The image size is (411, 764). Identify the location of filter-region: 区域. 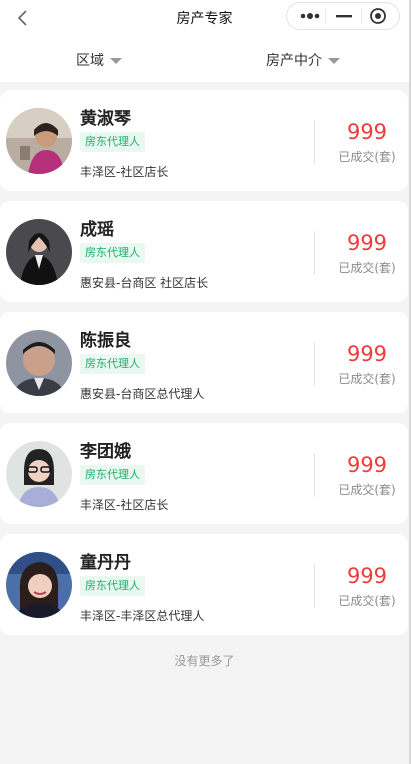
(99, 60).